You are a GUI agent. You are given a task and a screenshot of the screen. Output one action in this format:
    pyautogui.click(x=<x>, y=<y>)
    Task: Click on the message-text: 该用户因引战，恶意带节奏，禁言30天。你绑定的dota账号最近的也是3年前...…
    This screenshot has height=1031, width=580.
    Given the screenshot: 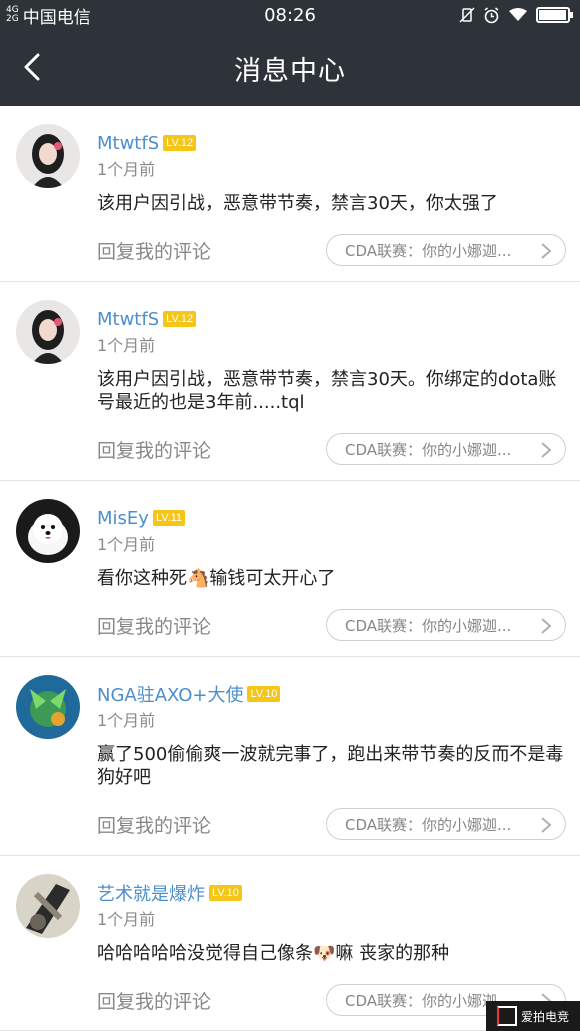 What is the action you would take?
    pyautogui.click(x=327, y=391)
    